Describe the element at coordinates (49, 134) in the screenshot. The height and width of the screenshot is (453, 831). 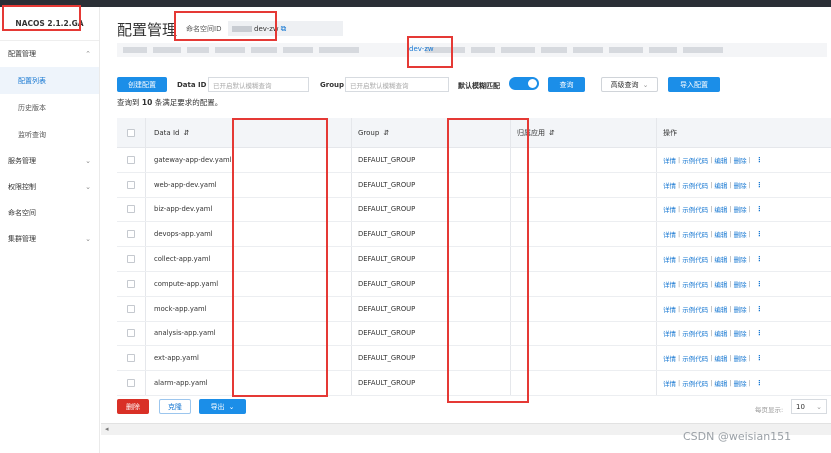
I see `sidebar-item-3: 监听查询` at that location.